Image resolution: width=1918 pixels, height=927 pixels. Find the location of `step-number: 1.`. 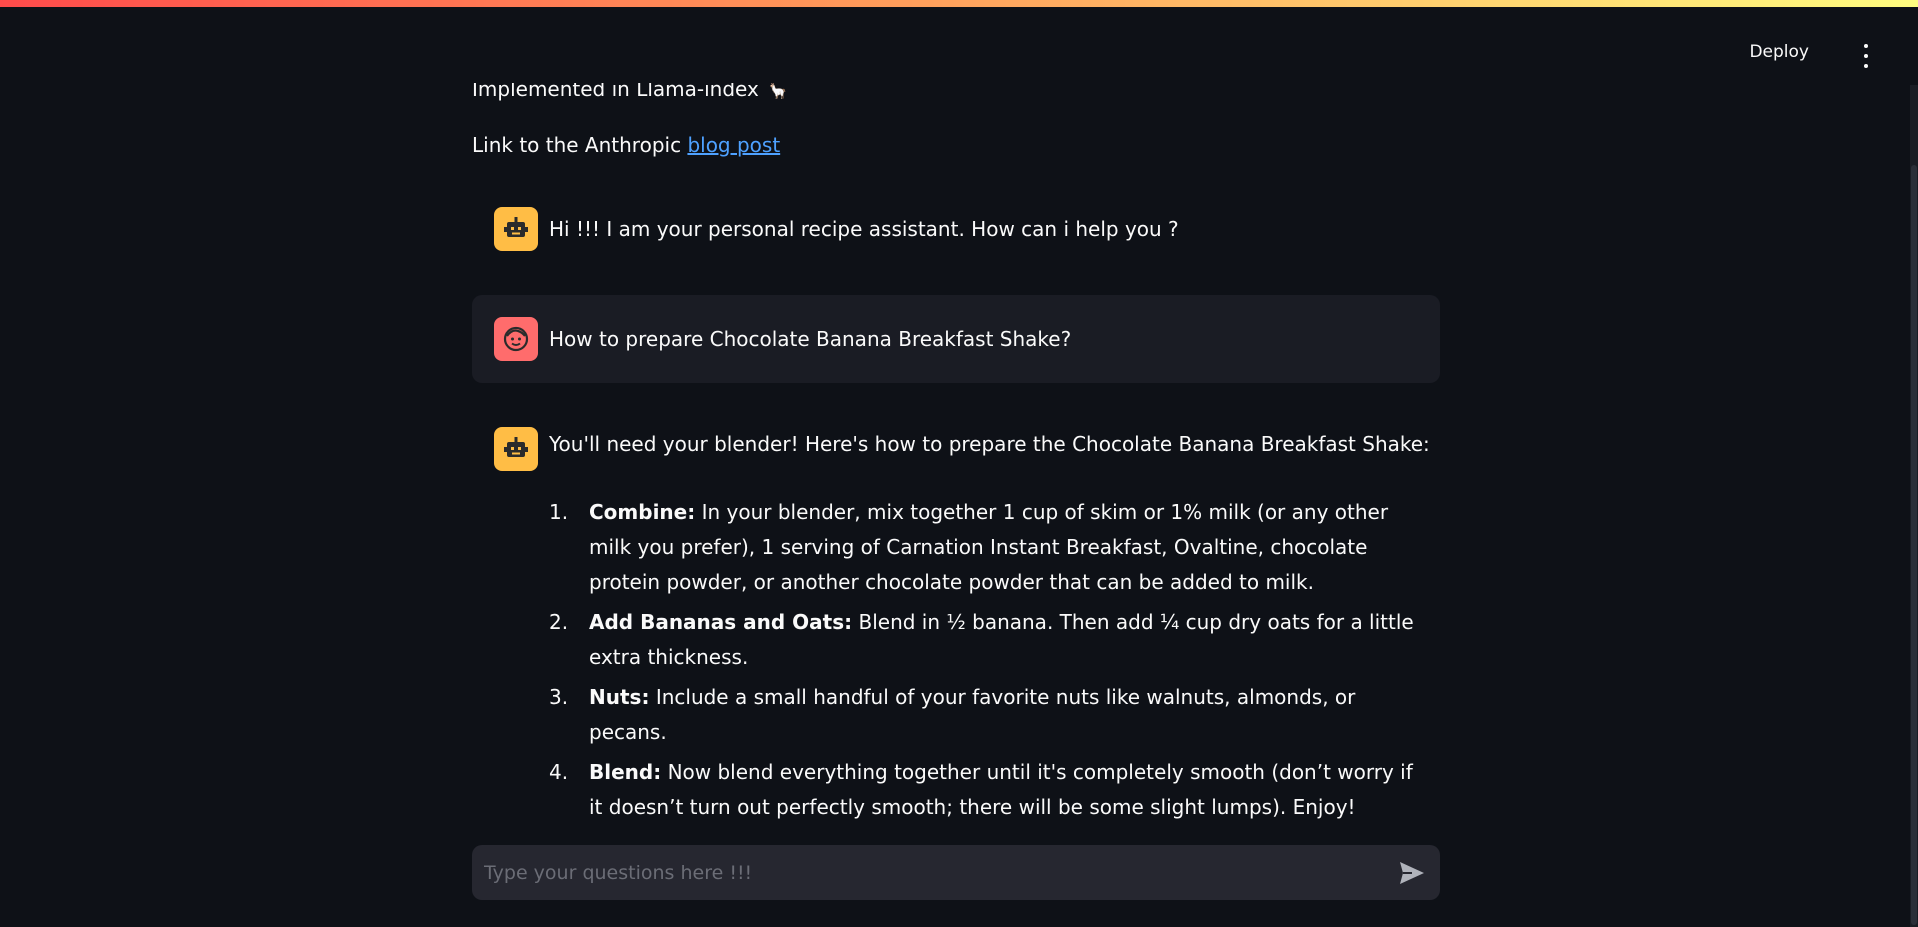

step-number: 1. is located at coordinates (559, 512).